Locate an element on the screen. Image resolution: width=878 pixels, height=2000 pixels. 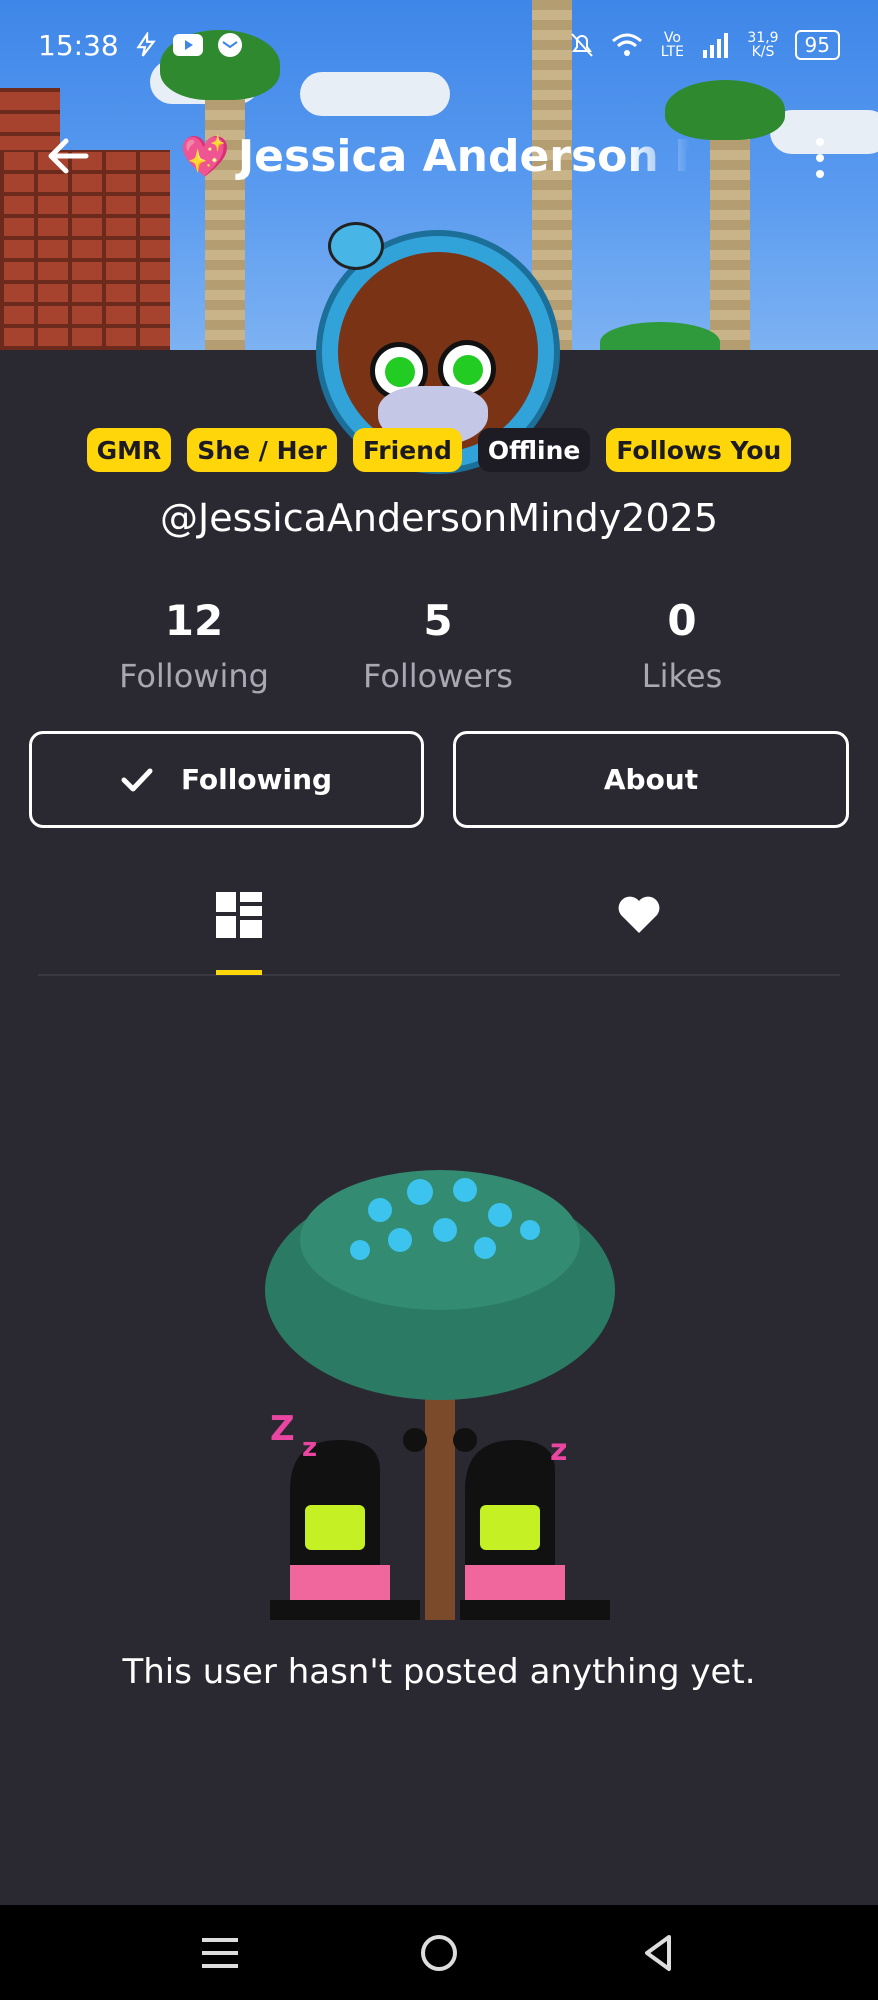
stat-label: Followers is located at coordinates (438, 676).